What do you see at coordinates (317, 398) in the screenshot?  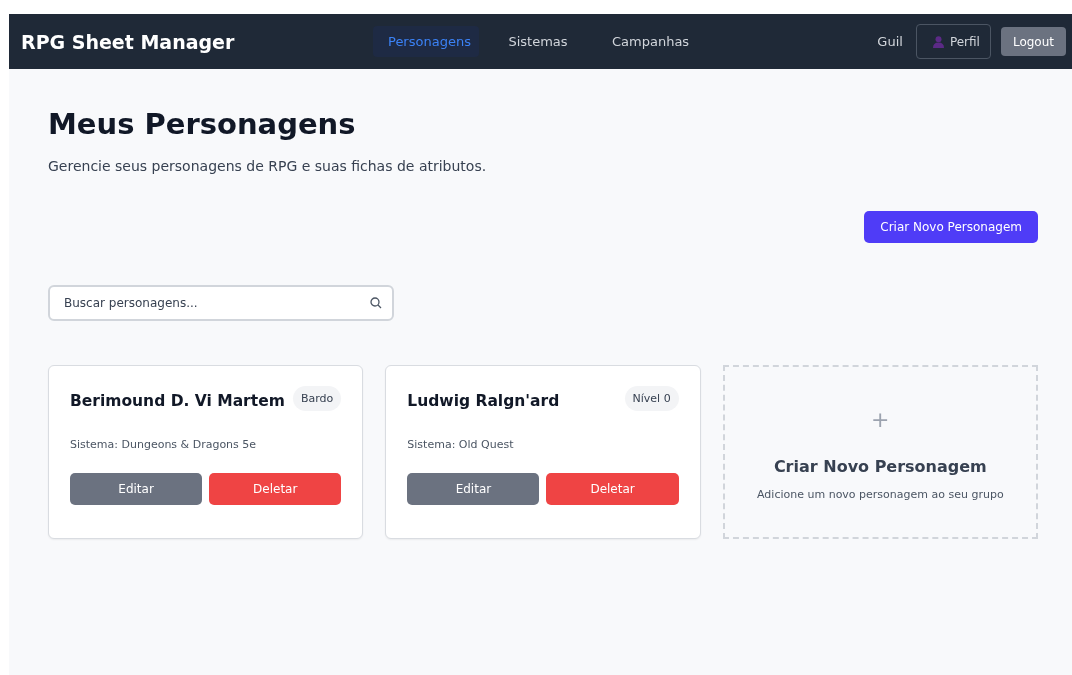 I see `character-badge: Bardo` at bounding box center [317, 398].